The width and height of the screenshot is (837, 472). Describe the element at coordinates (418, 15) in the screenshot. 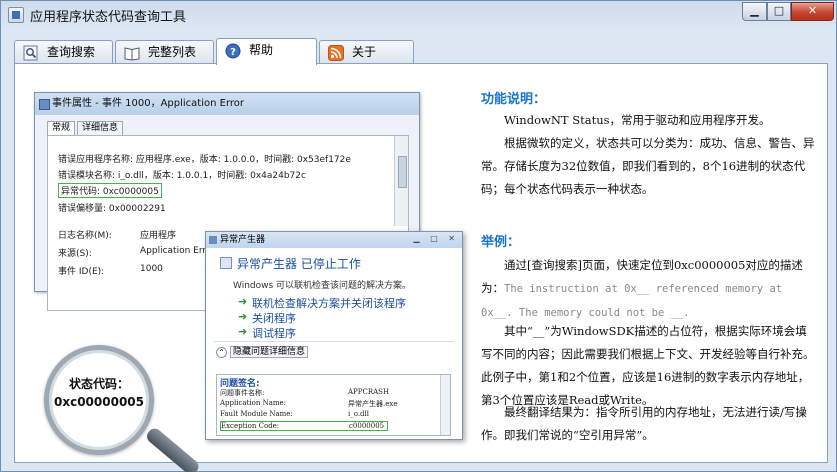

I see `title-bar: 应用程序状态代码查询工具 ▁ □ ✕` at that location.